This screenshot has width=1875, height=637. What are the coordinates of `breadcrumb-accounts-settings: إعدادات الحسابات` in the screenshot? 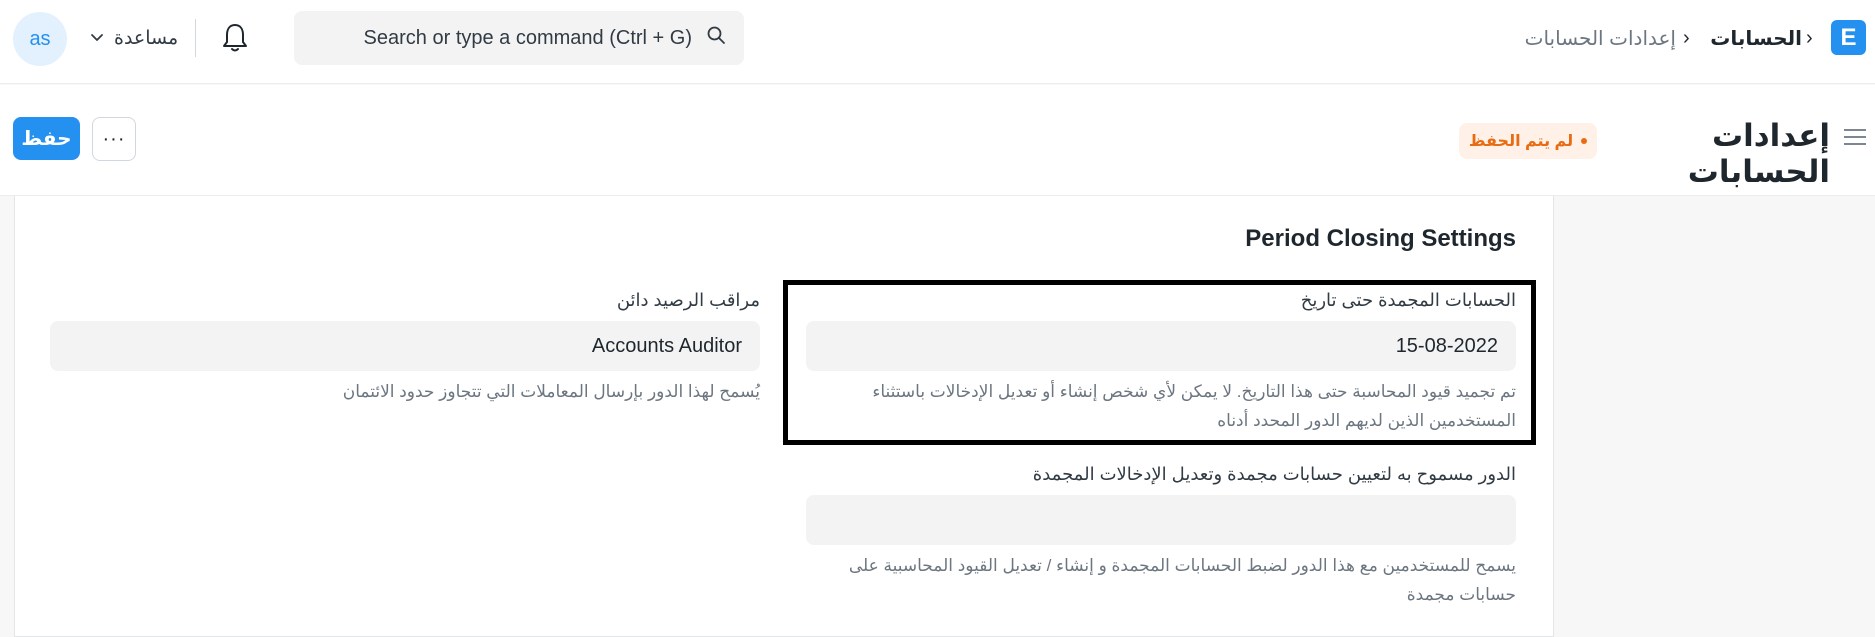 It's located at (1588, 38).